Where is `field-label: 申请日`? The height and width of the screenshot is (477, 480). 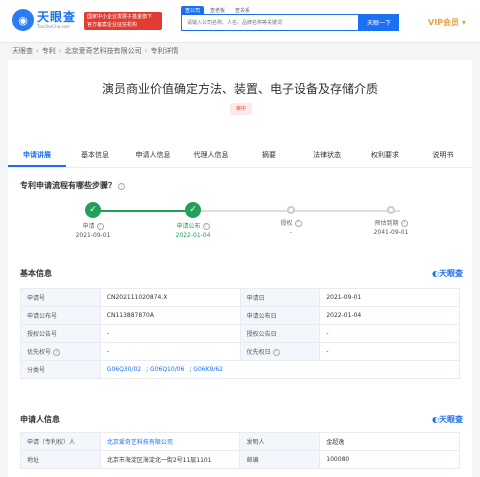 field-label: 申请日 is located at coordinates (280, 297).